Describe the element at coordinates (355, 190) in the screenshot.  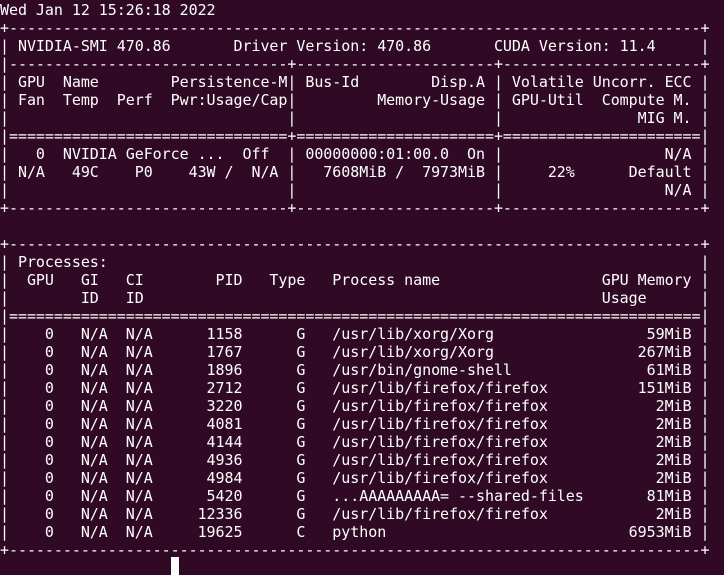
I see `gpu-data-row-3: | | | N/A |` at that location.